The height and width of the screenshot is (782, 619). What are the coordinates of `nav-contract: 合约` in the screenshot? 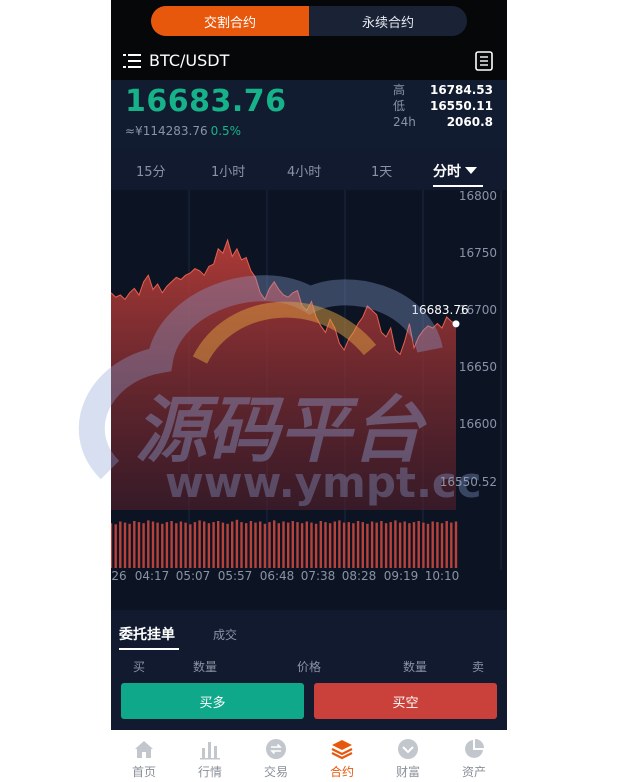 It's located at (342, 756).